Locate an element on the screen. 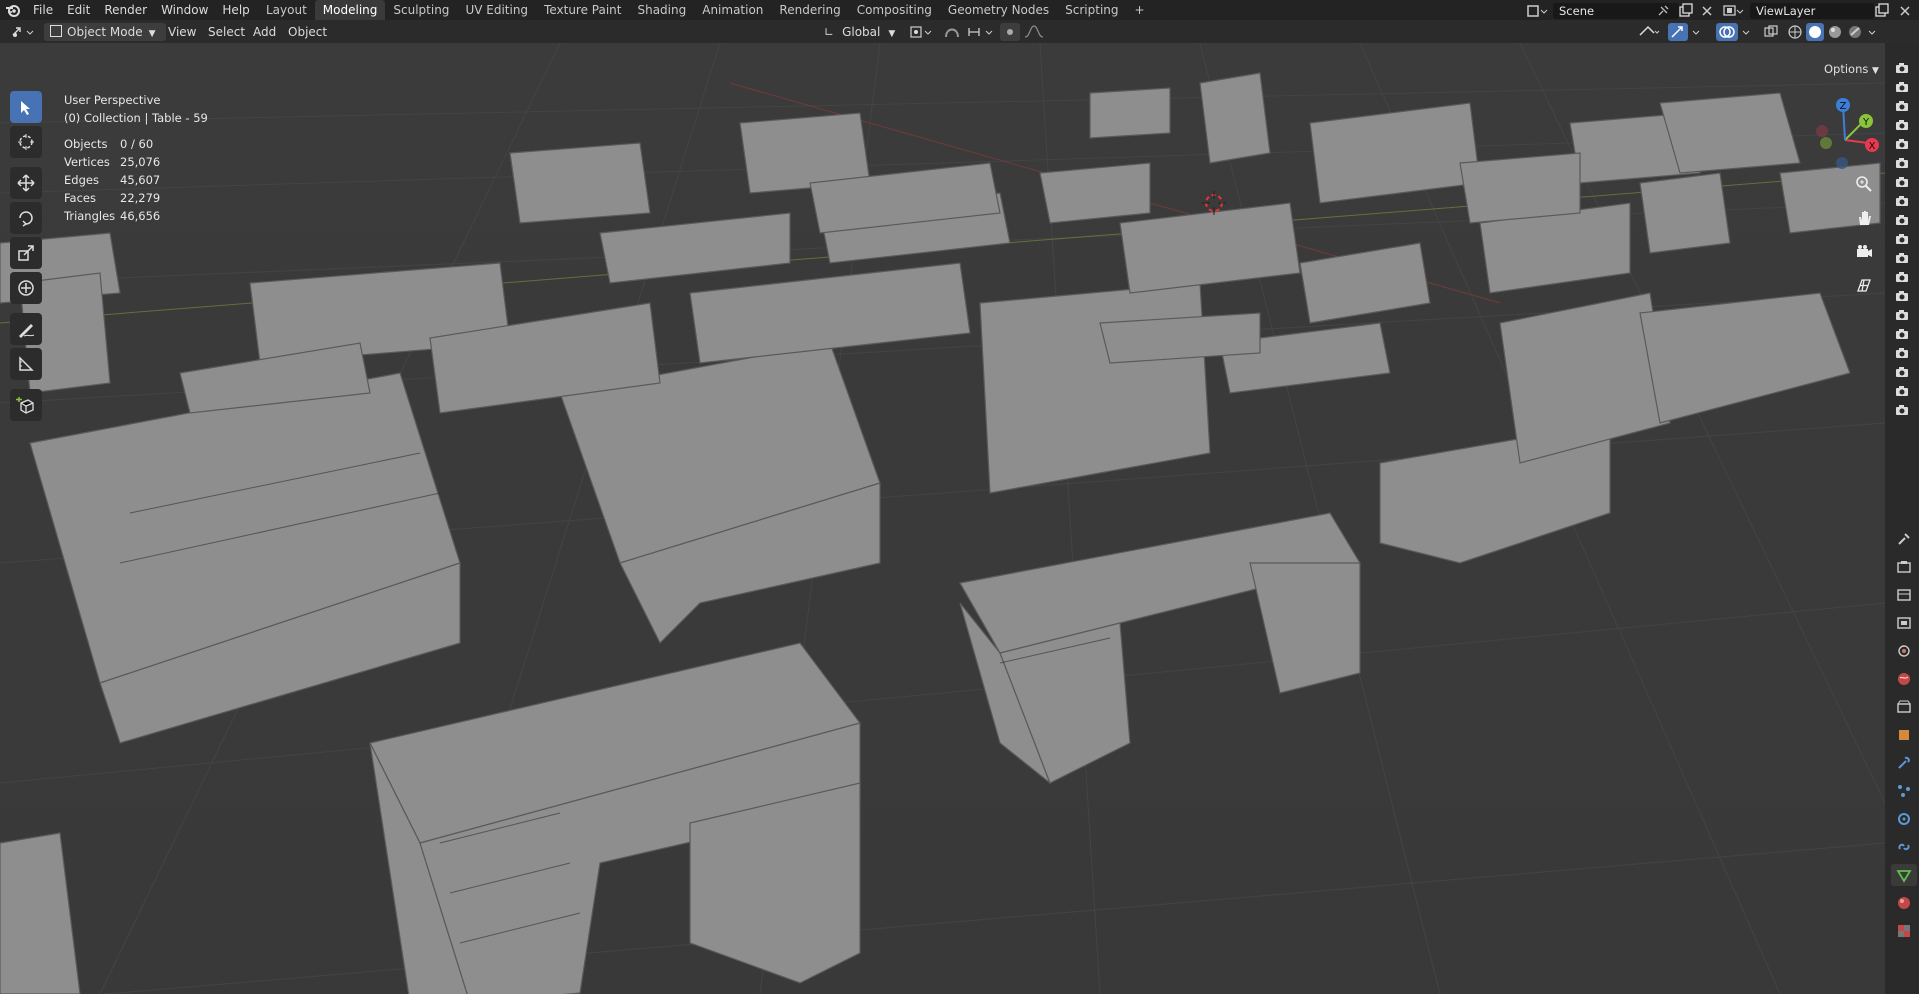 This screenshot has width=1919, height=994. shading-options-icon is located at coordinates (1873, 32).